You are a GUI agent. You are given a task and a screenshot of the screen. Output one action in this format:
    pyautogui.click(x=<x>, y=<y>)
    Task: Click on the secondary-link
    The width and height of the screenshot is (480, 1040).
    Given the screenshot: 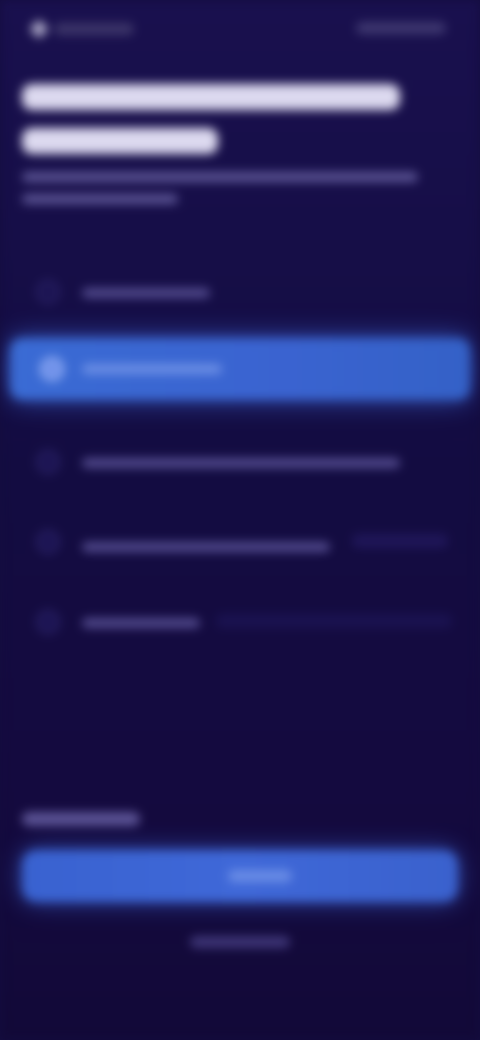 What is the action you would take?
    pyautogui.click(x=240, y=942)
    